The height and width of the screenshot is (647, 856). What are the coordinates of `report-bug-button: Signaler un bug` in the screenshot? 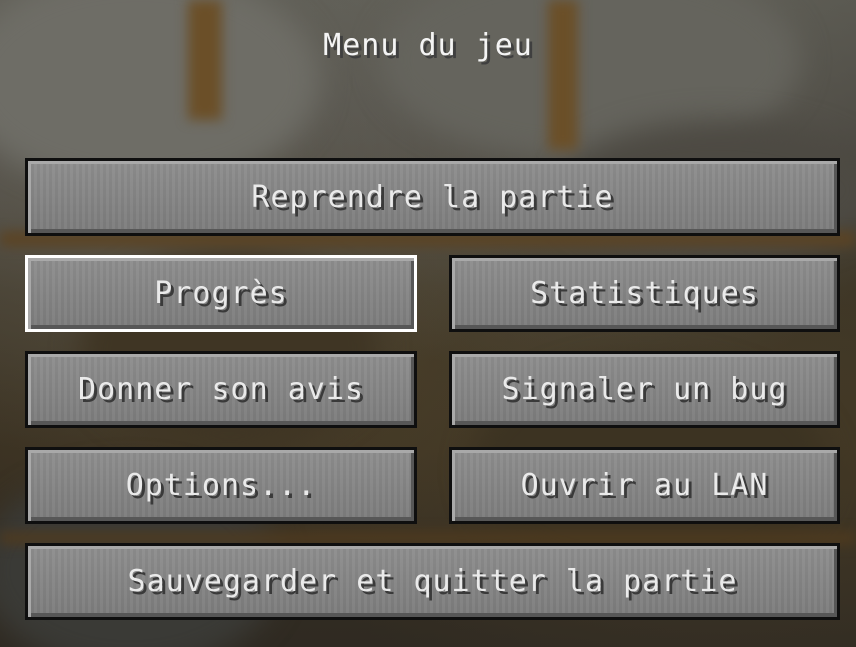 It's located at (644, 389).